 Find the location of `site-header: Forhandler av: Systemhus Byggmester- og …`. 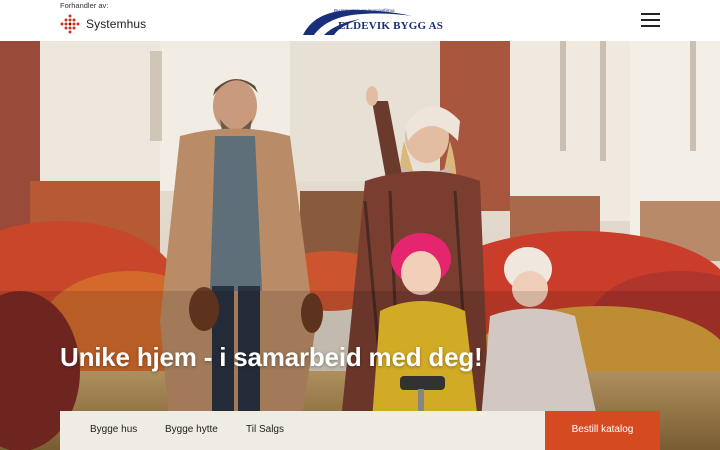

site-header: Forhandler av: Systemhus Byggmester- og … is located at coordinates (360, 20).